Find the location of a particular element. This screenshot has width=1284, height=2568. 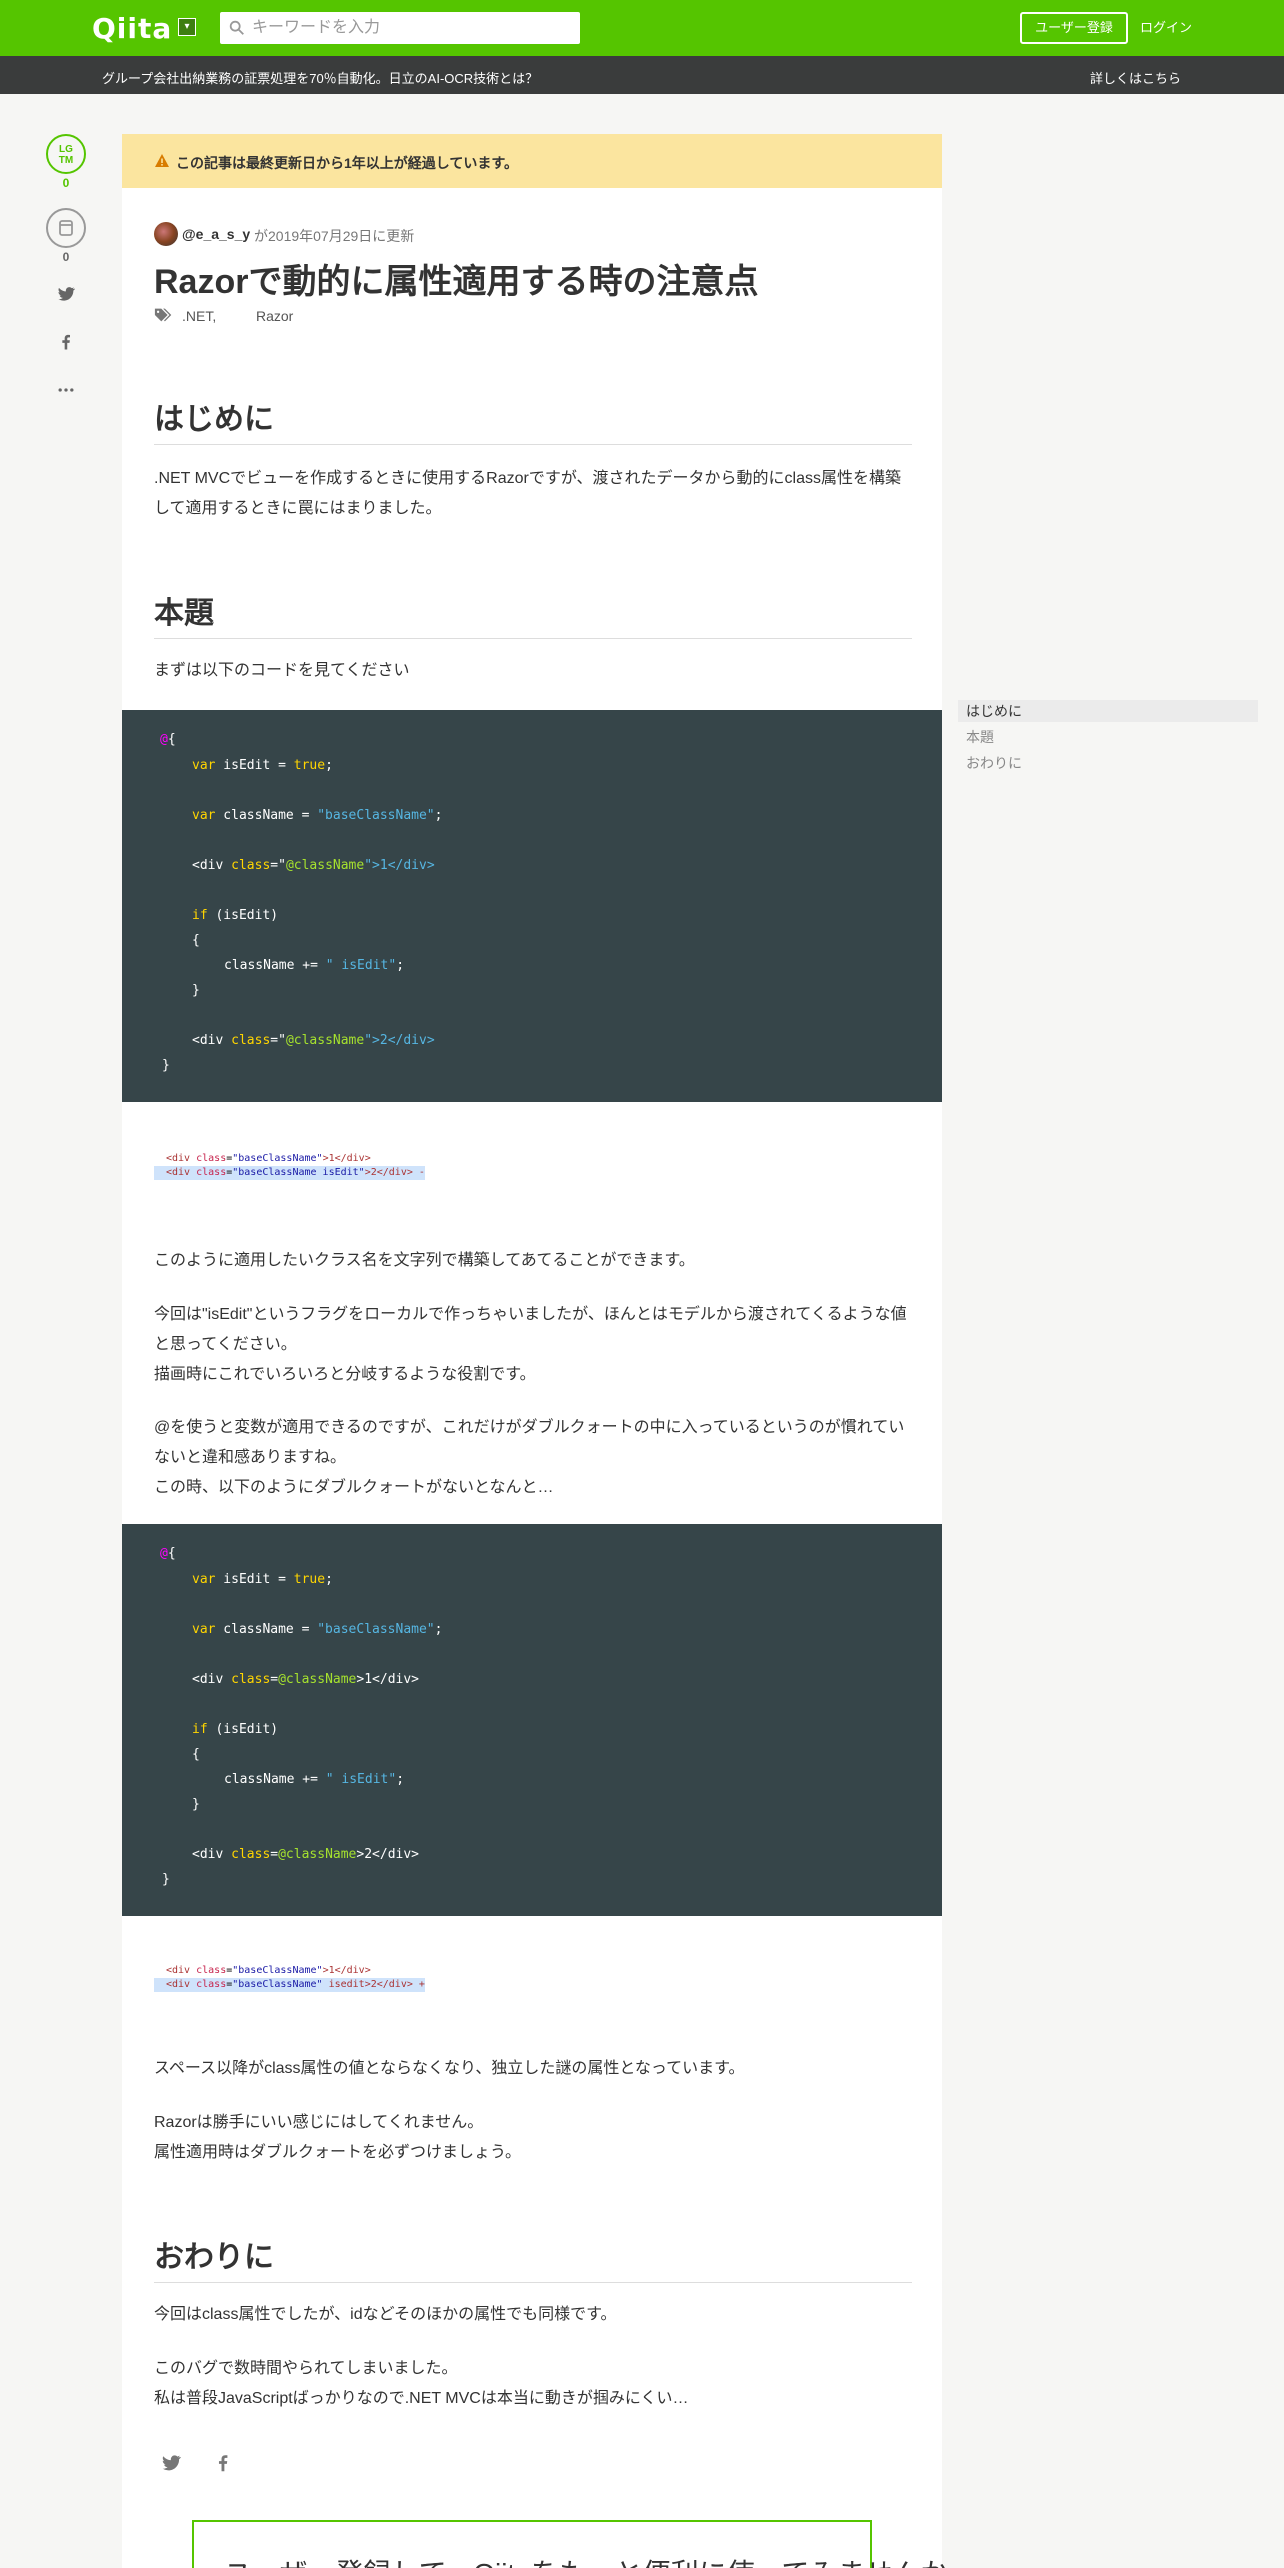

code-token: = is located at coordinates (274, 1854).